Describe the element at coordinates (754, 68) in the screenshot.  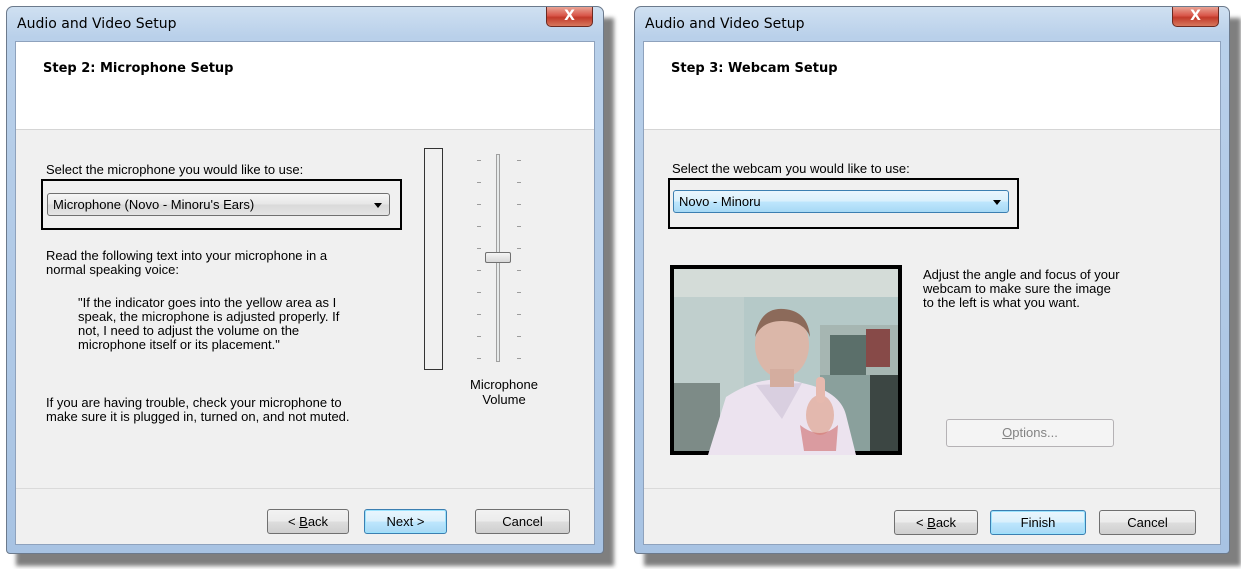
I see `step-title: Step 3: Webcam Setup` at that location.